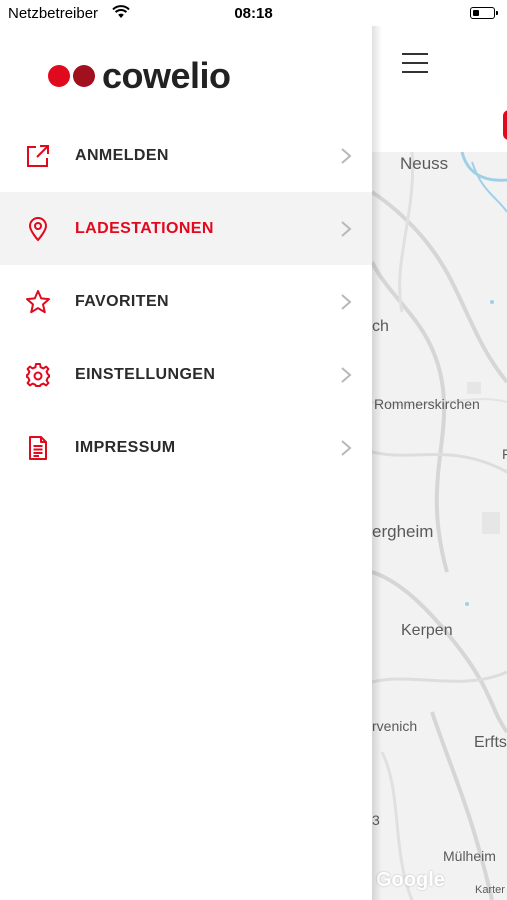  I want to click on external-link-icon, so click(38, 156).